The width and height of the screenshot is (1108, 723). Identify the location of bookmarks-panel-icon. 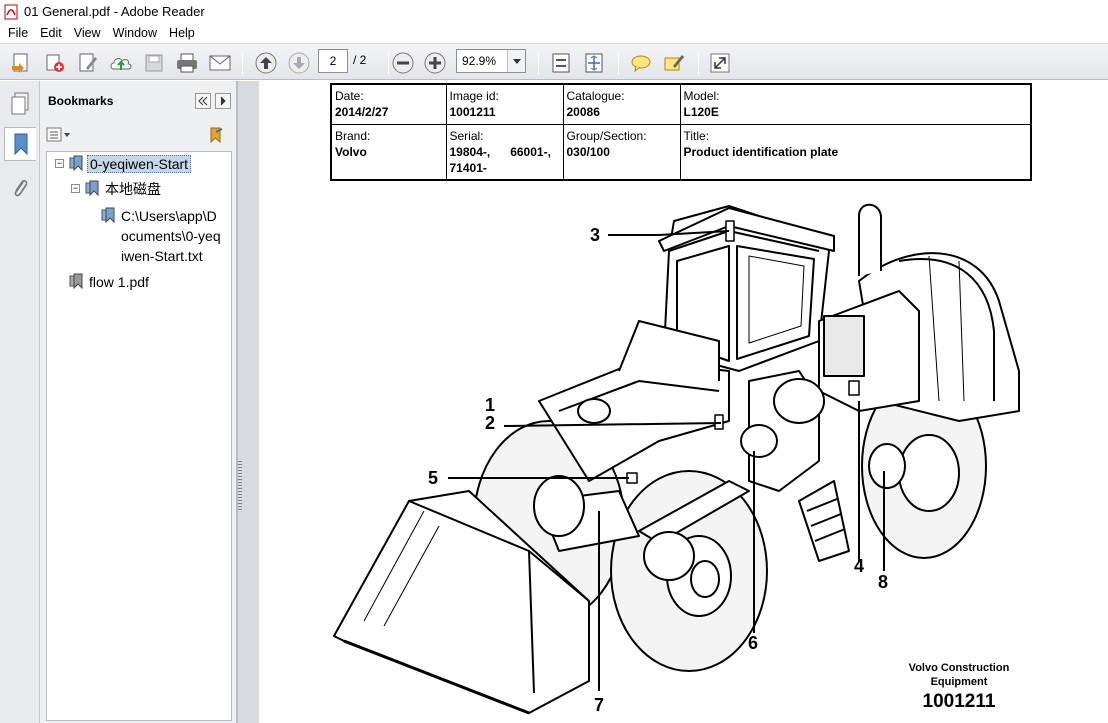
(20, 144).